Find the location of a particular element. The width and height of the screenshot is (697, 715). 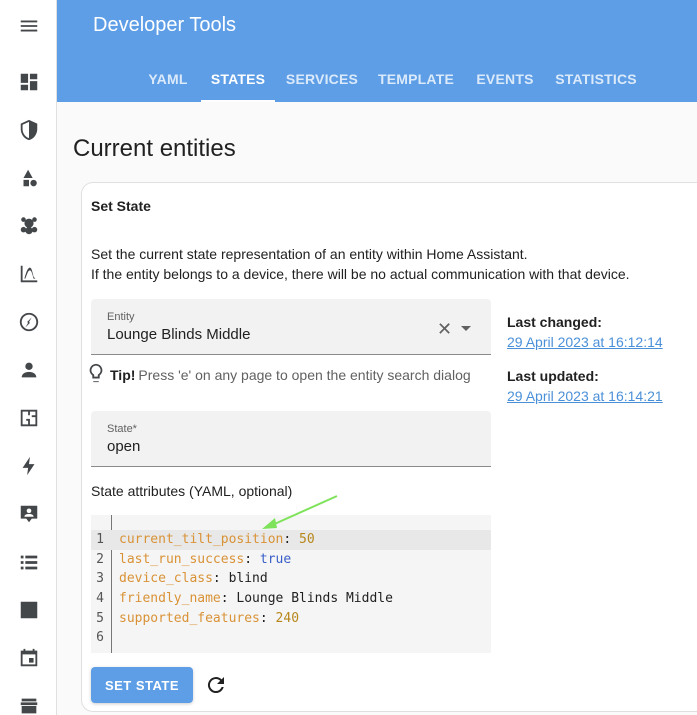

set-state-button: SET STATE is located at coordinates (142, 685).